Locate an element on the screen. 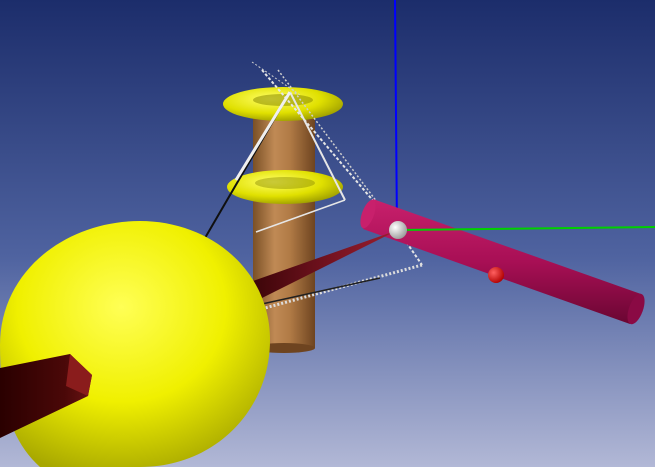 This screenshot has width=655, height=467. red-ball is located at coordinates (496, 275).